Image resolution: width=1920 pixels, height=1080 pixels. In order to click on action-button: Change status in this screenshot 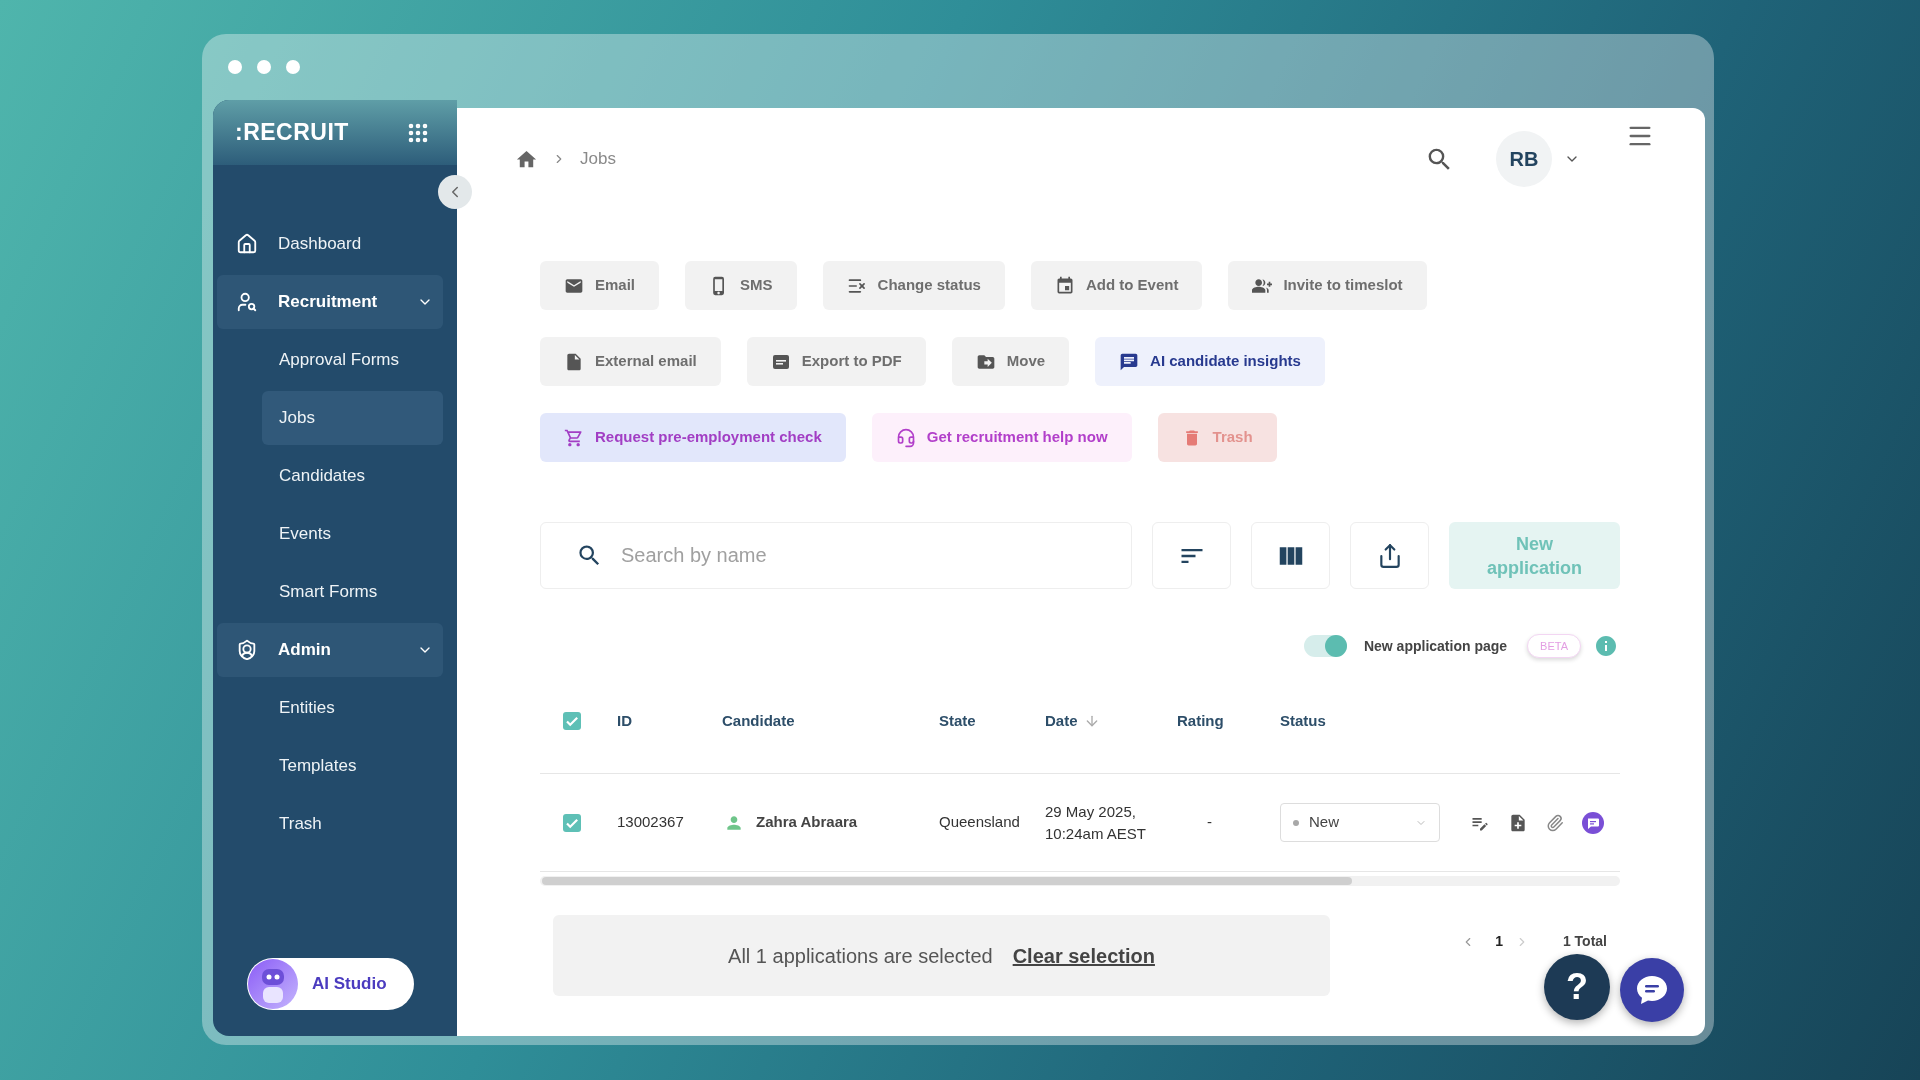, I will do `click(913, 285)`.